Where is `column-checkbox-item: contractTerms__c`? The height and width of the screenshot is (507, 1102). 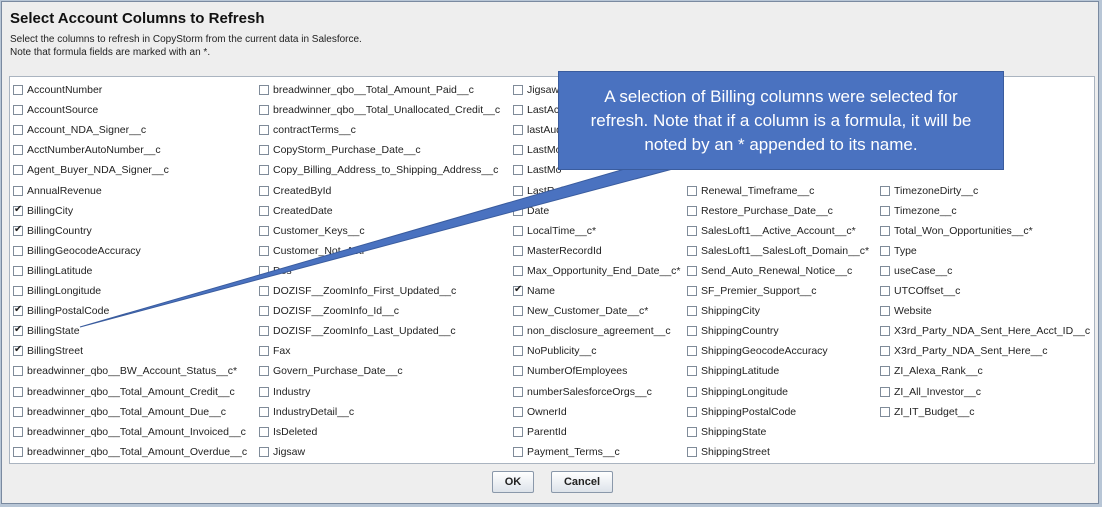 column-checkbox-item: contractTerms__c is located at coordinates (307, 130).